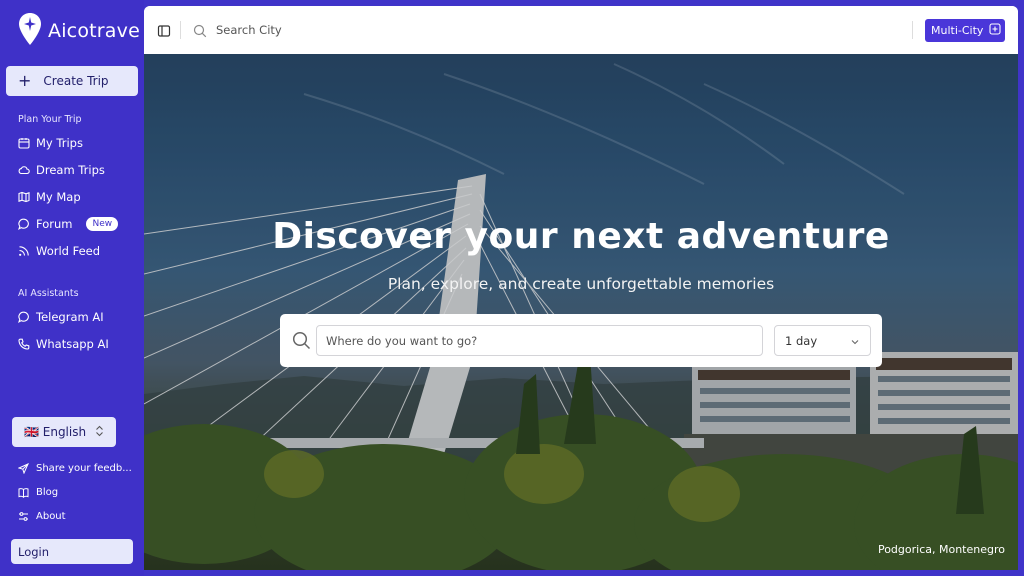 The height and width of the screenshot is (576, 1024). What do you see at coordinates (941, 549) in the screenshot?
I see `photo-location-caption: Podgorica, Montenegro` at bounding box center [941, 549].